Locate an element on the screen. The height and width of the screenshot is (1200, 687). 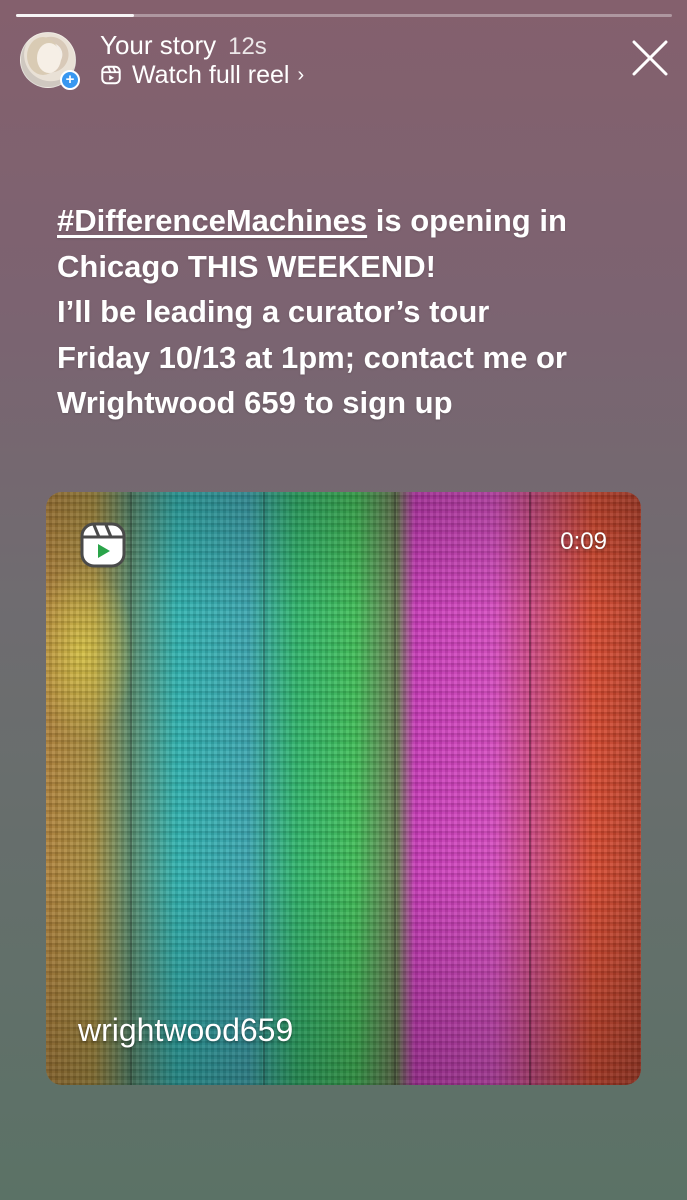
reel-duration: 0:09 is located at coordinates (583, 541).